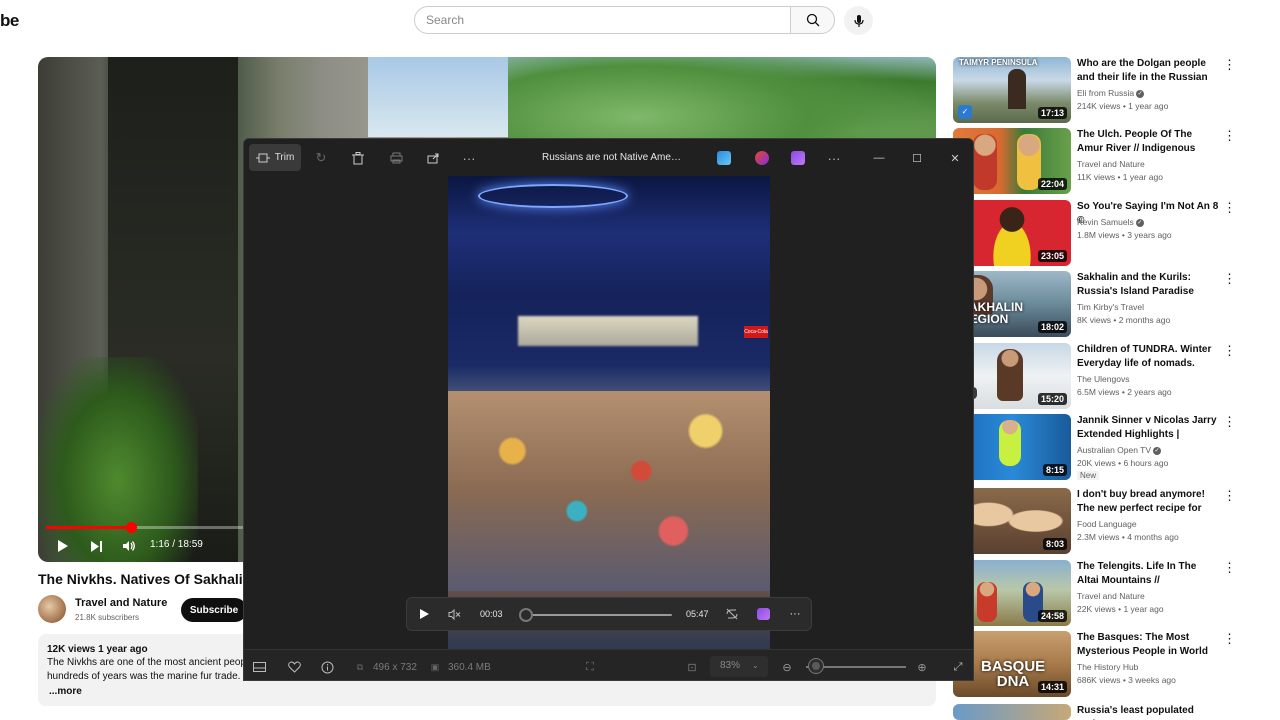 This screenshot has height=720, width=1280. What do you see at coordinates (327, 667) in the screenshot?
I see `file-info-button` at bounding box center [327, 667].